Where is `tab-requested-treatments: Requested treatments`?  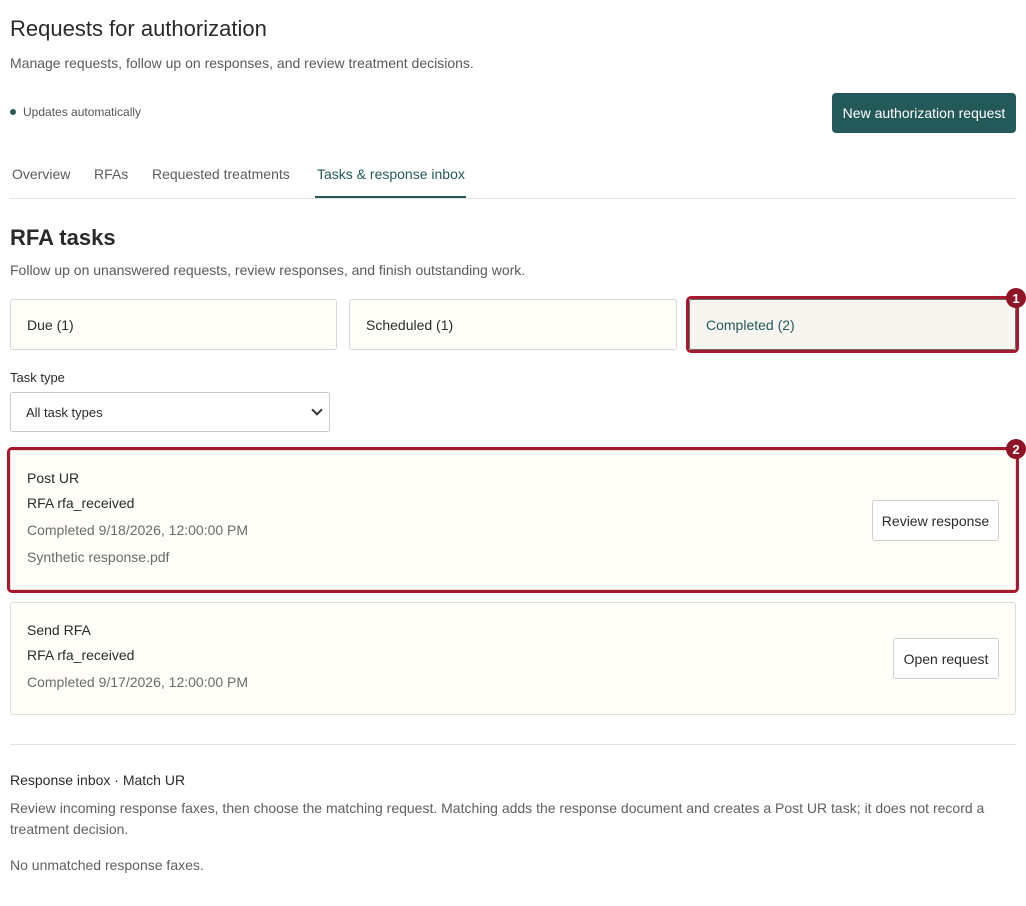 tab-requested-treatments: Requested treatments is located at coordinates (221, 174).